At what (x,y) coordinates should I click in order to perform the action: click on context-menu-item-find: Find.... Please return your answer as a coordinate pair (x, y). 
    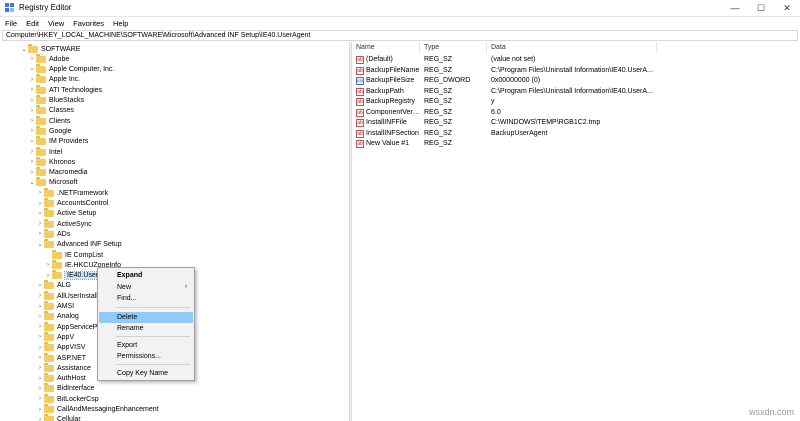
    Looking at the image, I should click on (146, 298).